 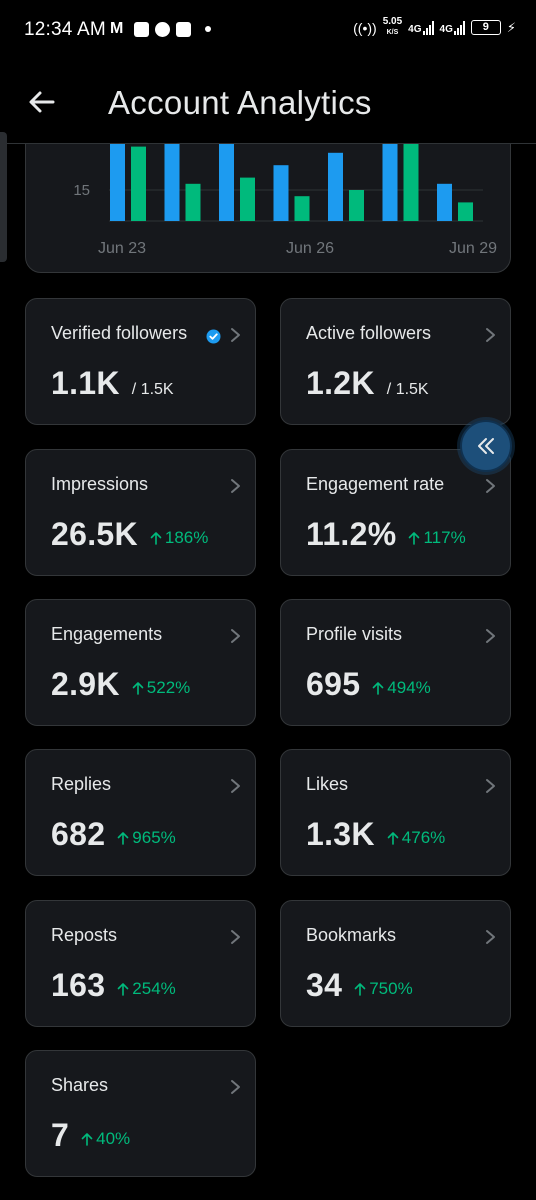 I want to click on stat-card-replies: Replies 682 965%, so click(x=140, y=812).